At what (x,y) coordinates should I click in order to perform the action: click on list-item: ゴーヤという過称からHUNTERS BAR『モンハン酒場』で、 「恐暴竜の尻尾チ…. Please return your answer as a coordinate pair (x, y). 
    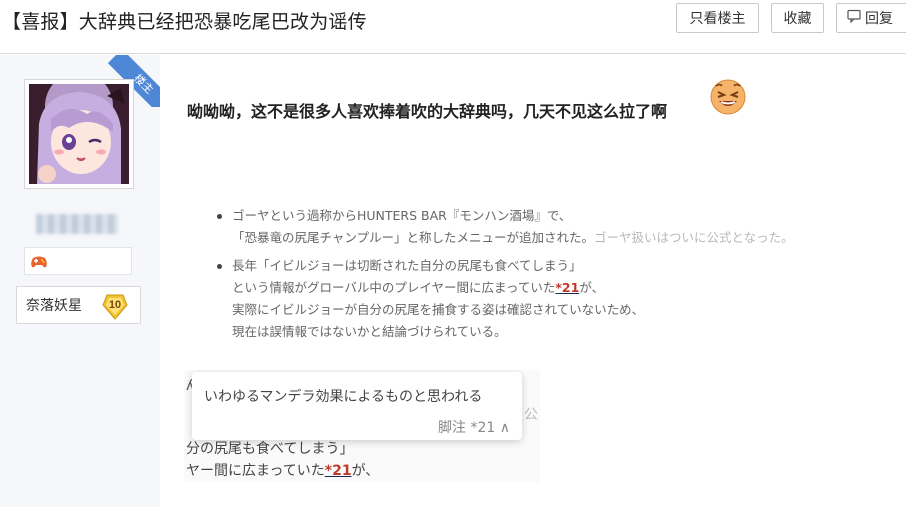
    Looking at the image, I should click on (535, 227).